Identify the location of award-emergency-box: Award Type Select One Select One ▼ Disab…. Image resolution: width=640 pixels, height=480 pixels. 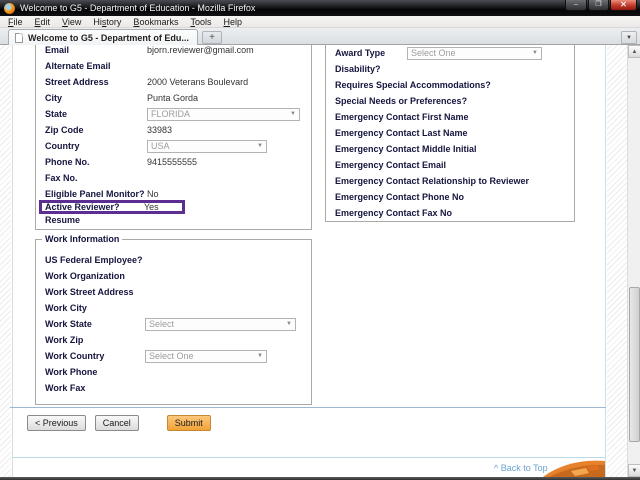
(450, 133).